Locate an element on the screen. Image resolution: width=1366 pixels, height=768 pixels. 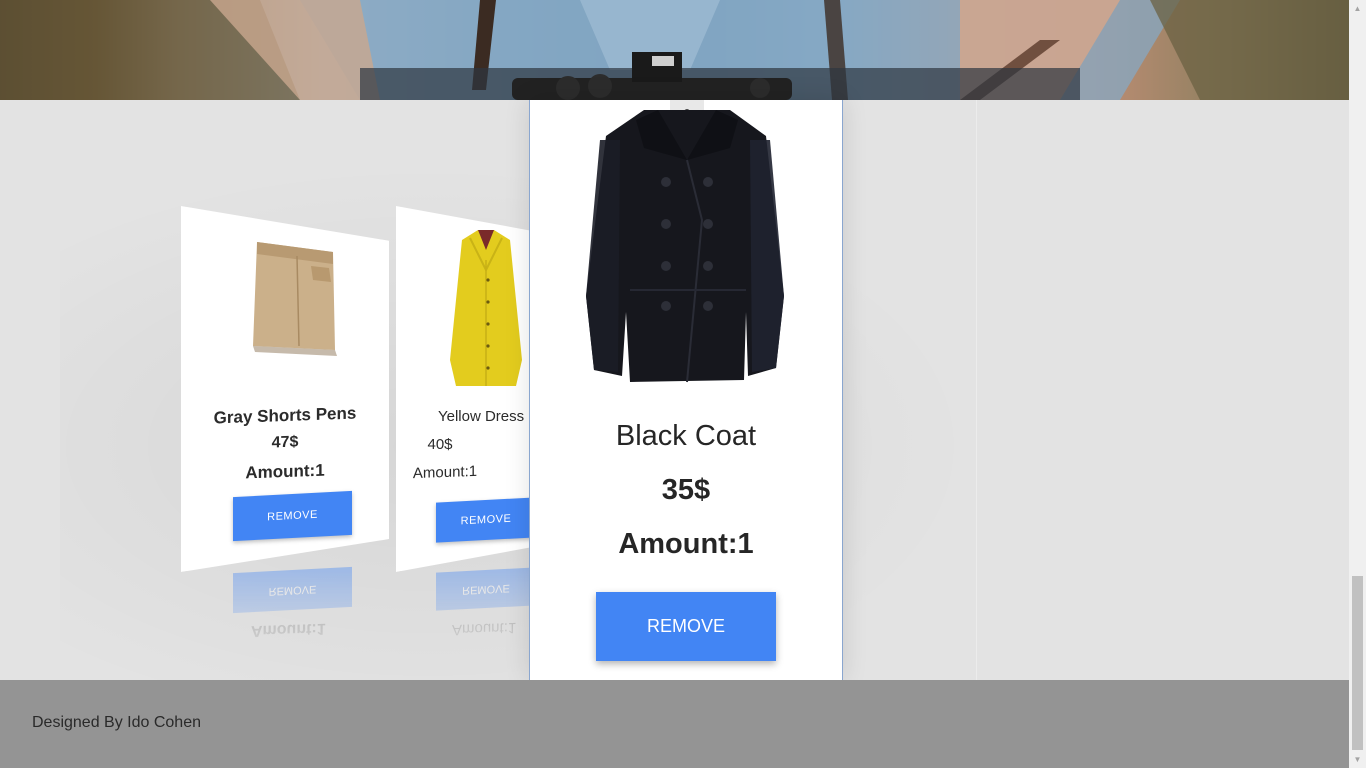
footer: Designed By Ido Cohen is located at coordinates (674, 724).